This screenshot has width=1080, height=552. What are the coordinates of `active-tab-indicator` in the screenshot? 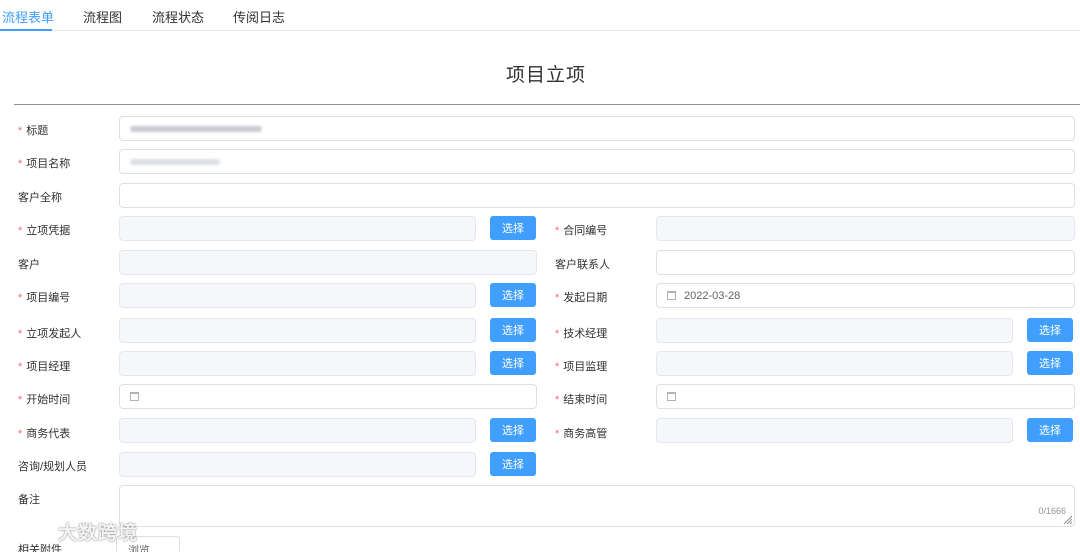 It's located at (26, 30).